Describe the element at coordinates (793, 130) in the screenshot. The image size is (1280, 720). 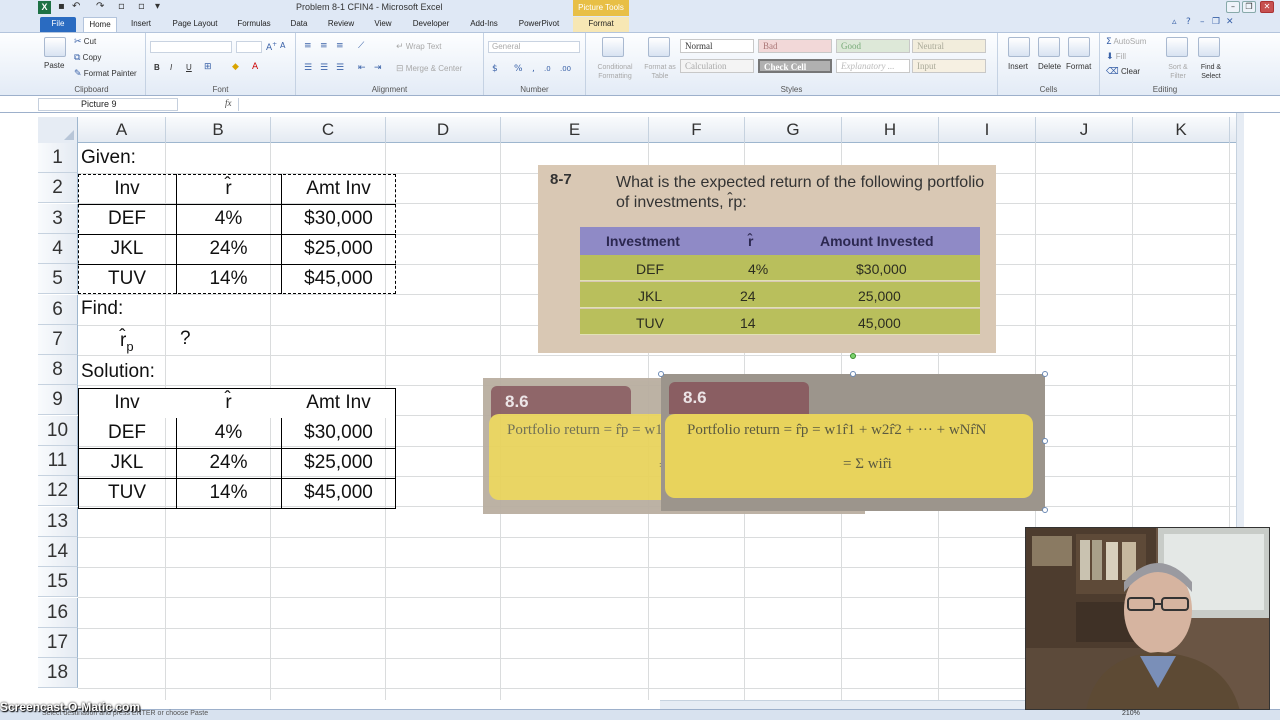
I see `column-header: G` at that location.